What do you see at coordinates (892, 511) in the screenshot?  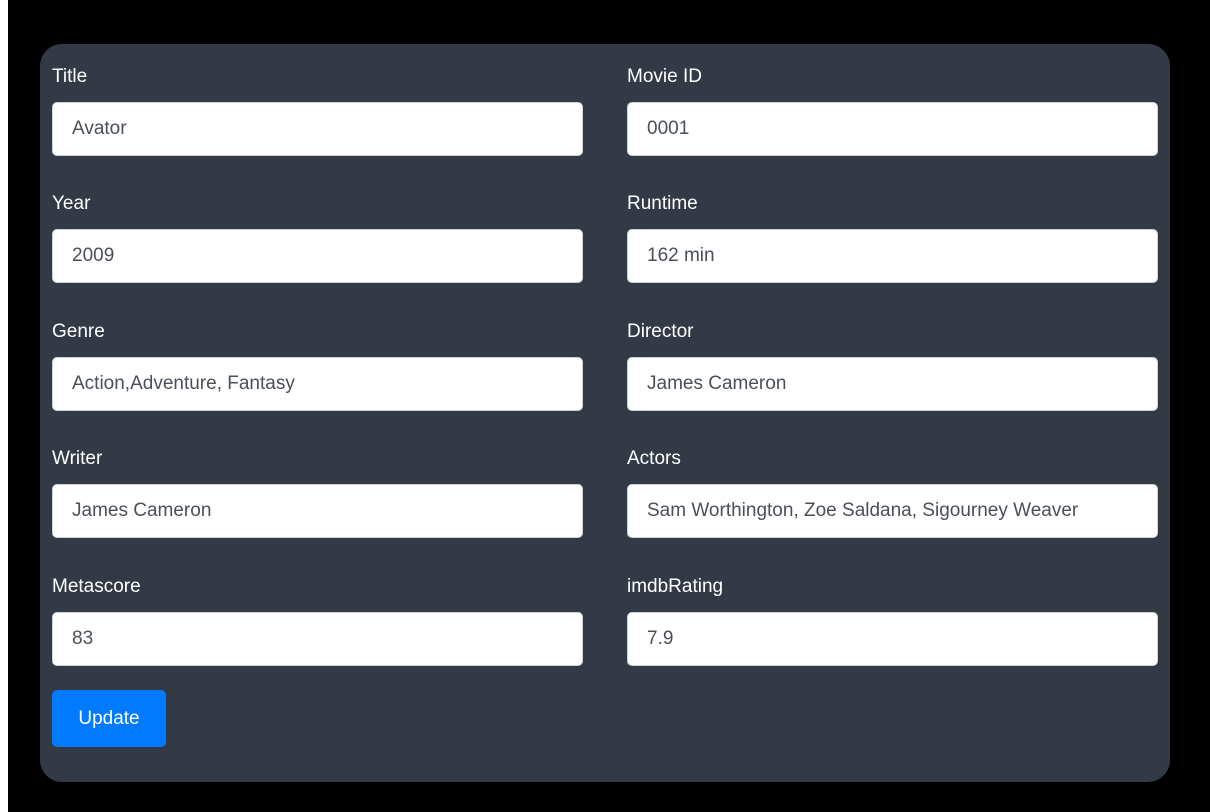 I see `actors-input` at bounding box center [892, 511].